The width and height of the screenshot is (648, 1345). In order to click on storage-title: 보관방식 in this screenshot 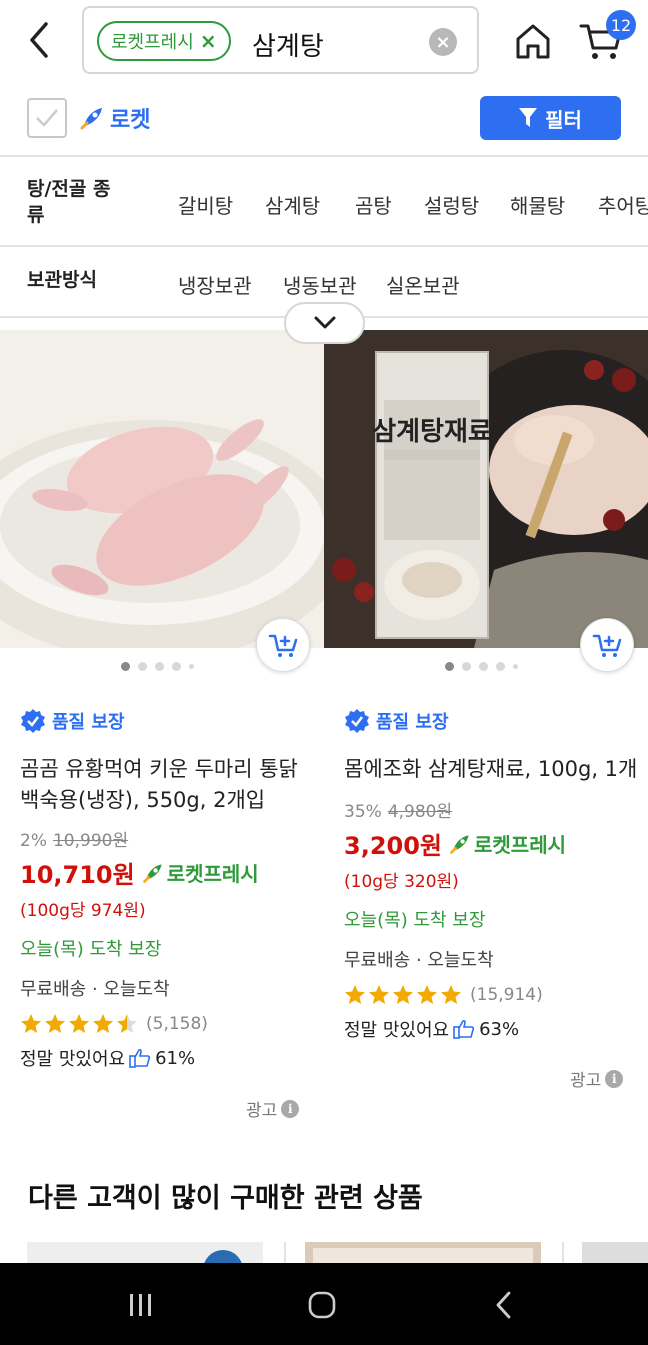, I will do `click(62, 280)`.